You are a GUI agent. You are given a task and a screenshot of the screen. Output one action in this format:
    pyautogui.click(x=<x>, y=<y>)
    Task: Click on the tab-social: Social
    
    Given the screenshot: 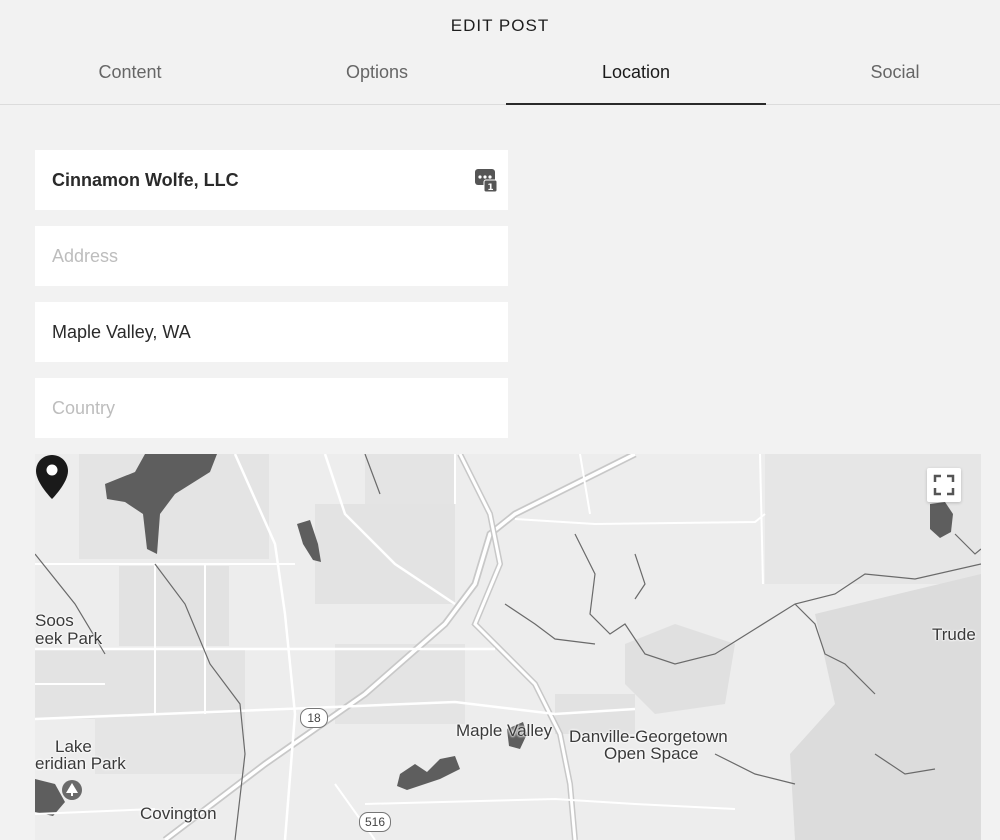 What is the action you would take?
    pyautogui.click(x=882, y=82)
    